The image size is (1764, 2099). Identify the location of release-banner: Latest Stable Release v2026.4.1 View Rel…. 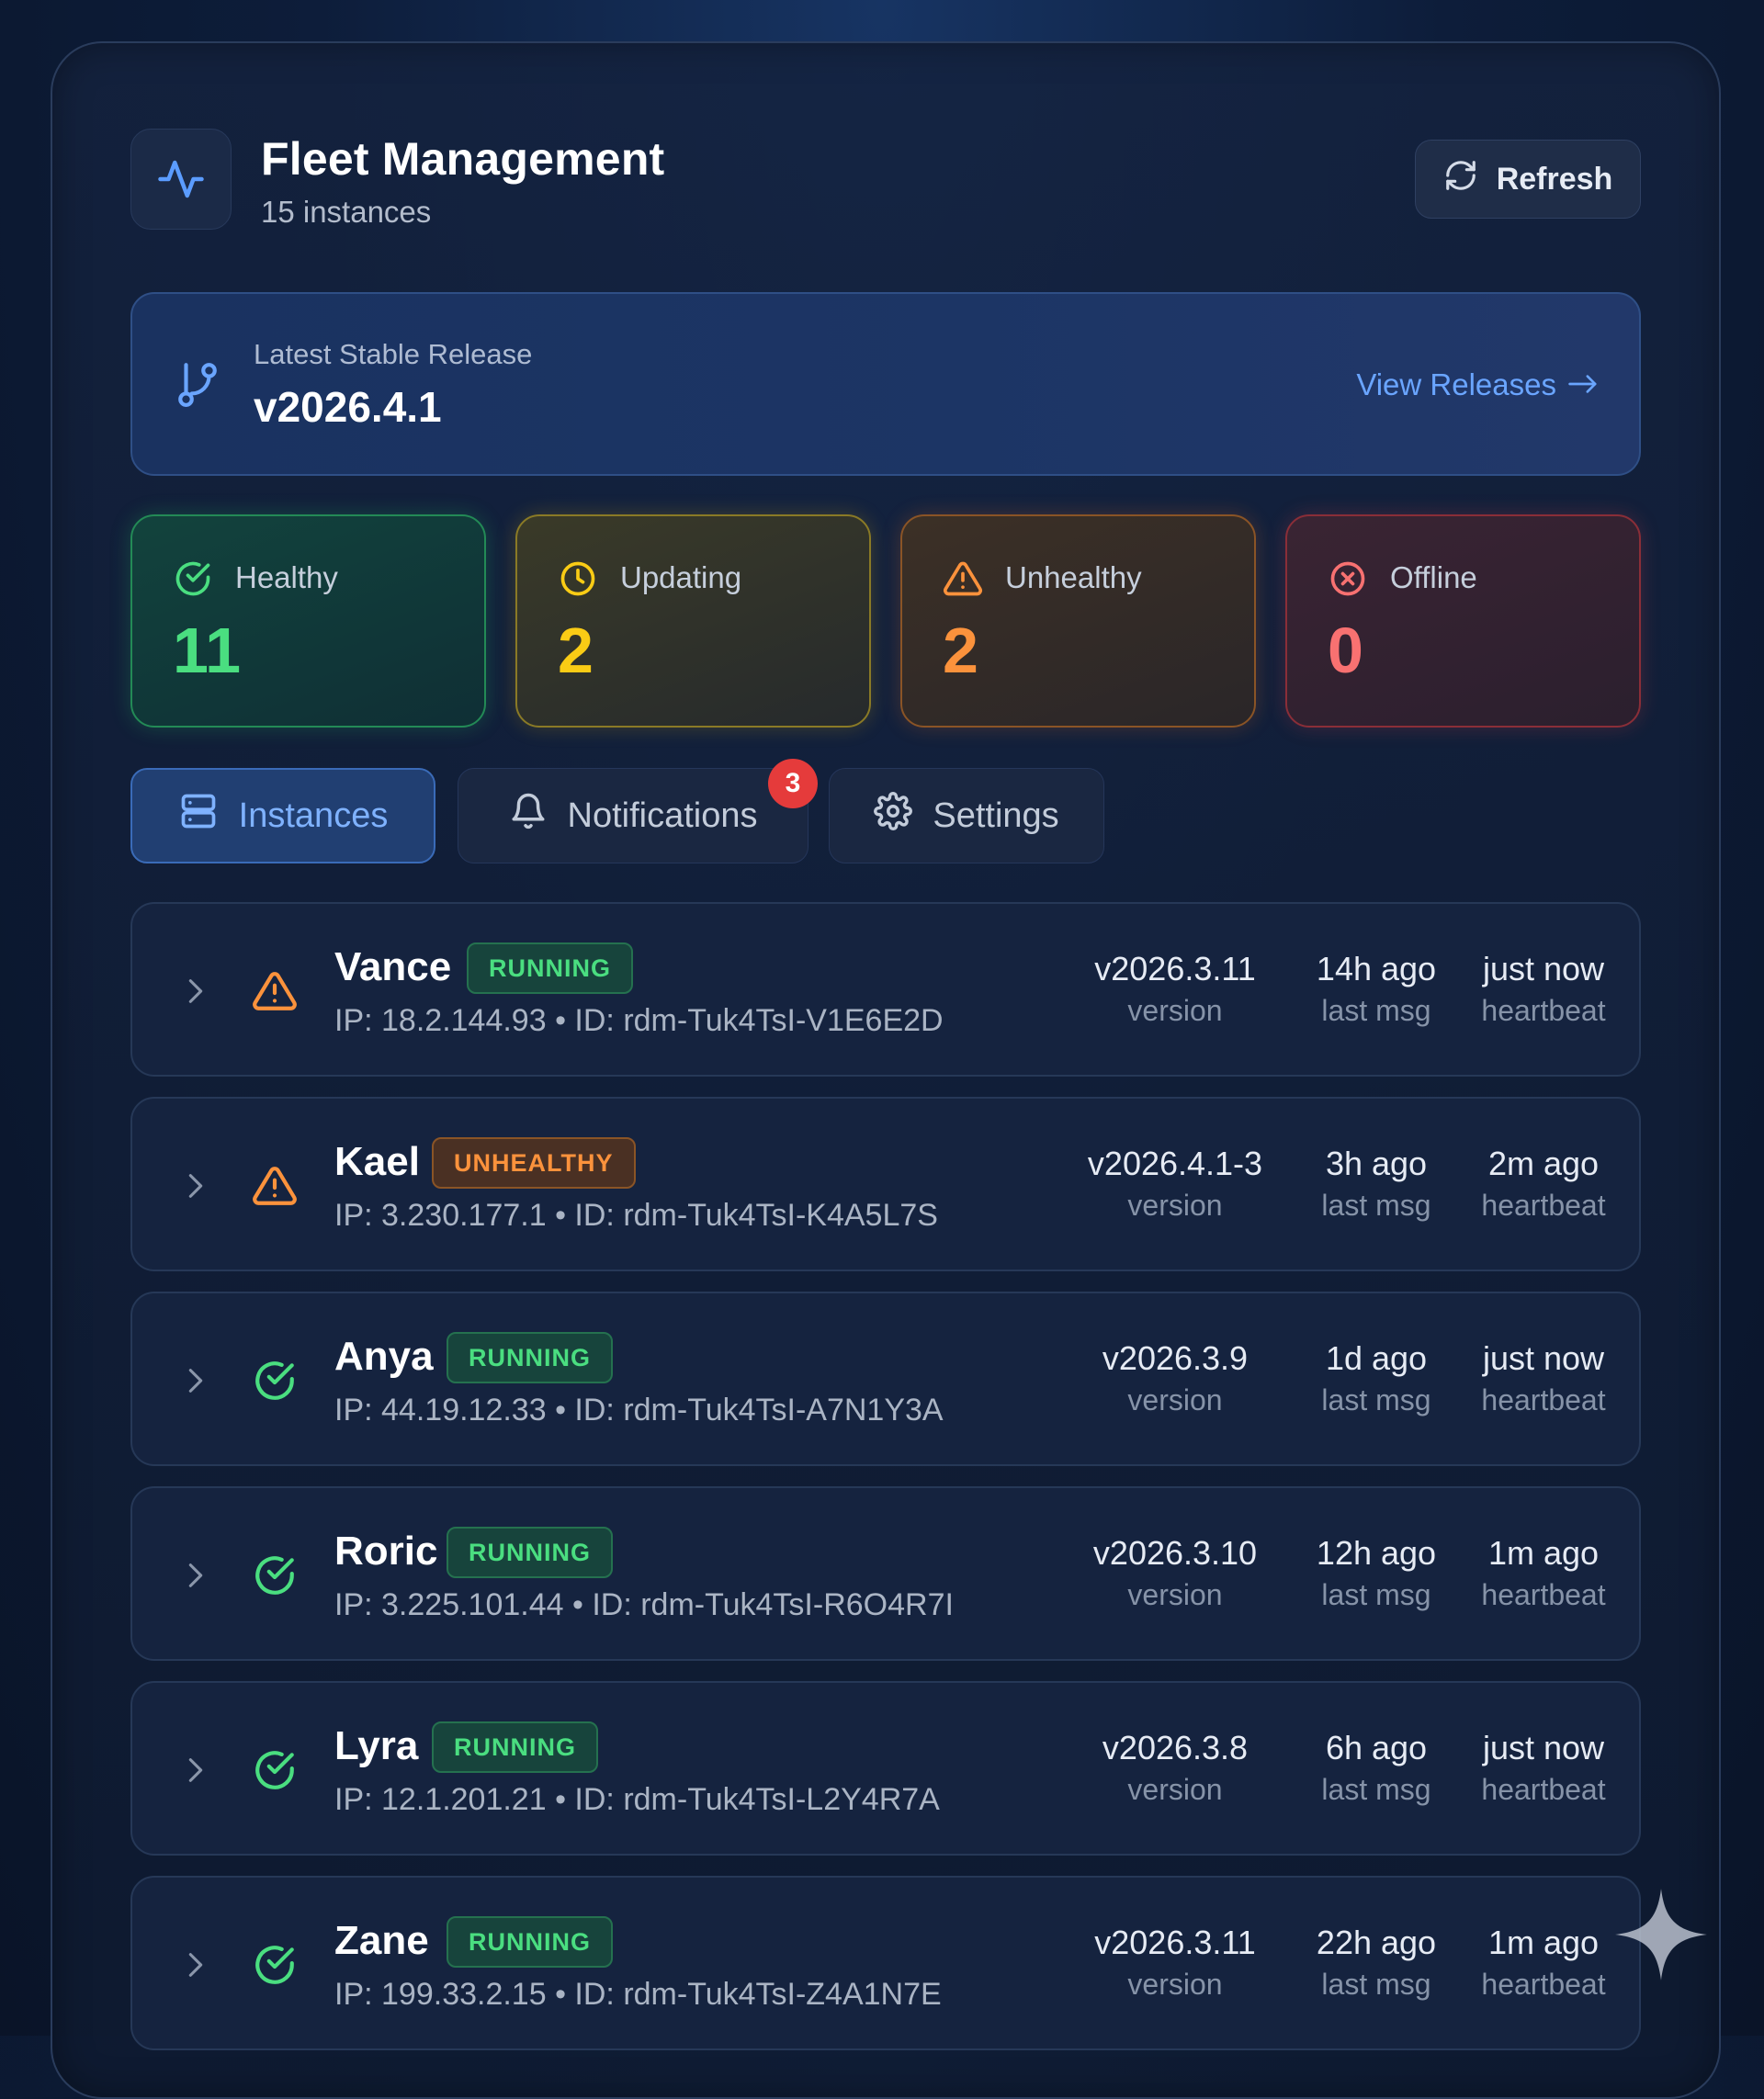
(885, 384).